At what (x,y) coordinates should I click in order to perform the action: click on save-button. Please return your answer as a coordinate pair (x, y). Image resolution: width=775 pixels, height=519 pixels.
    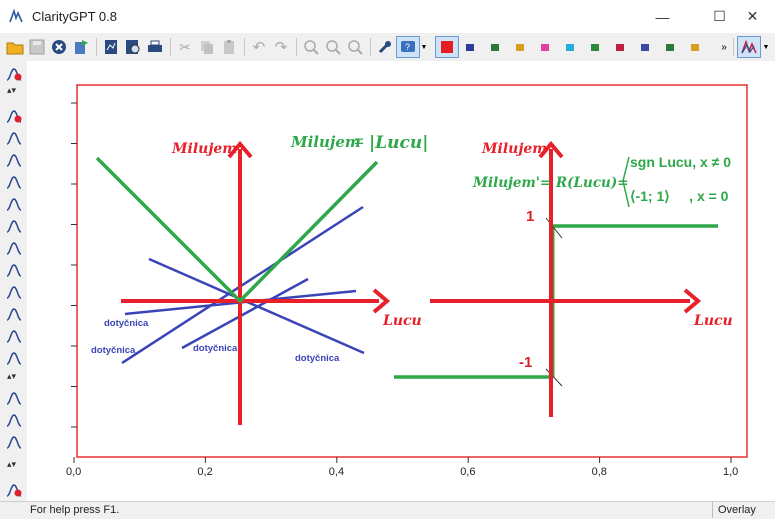
    Looking at the image, I should click on (37, 47).